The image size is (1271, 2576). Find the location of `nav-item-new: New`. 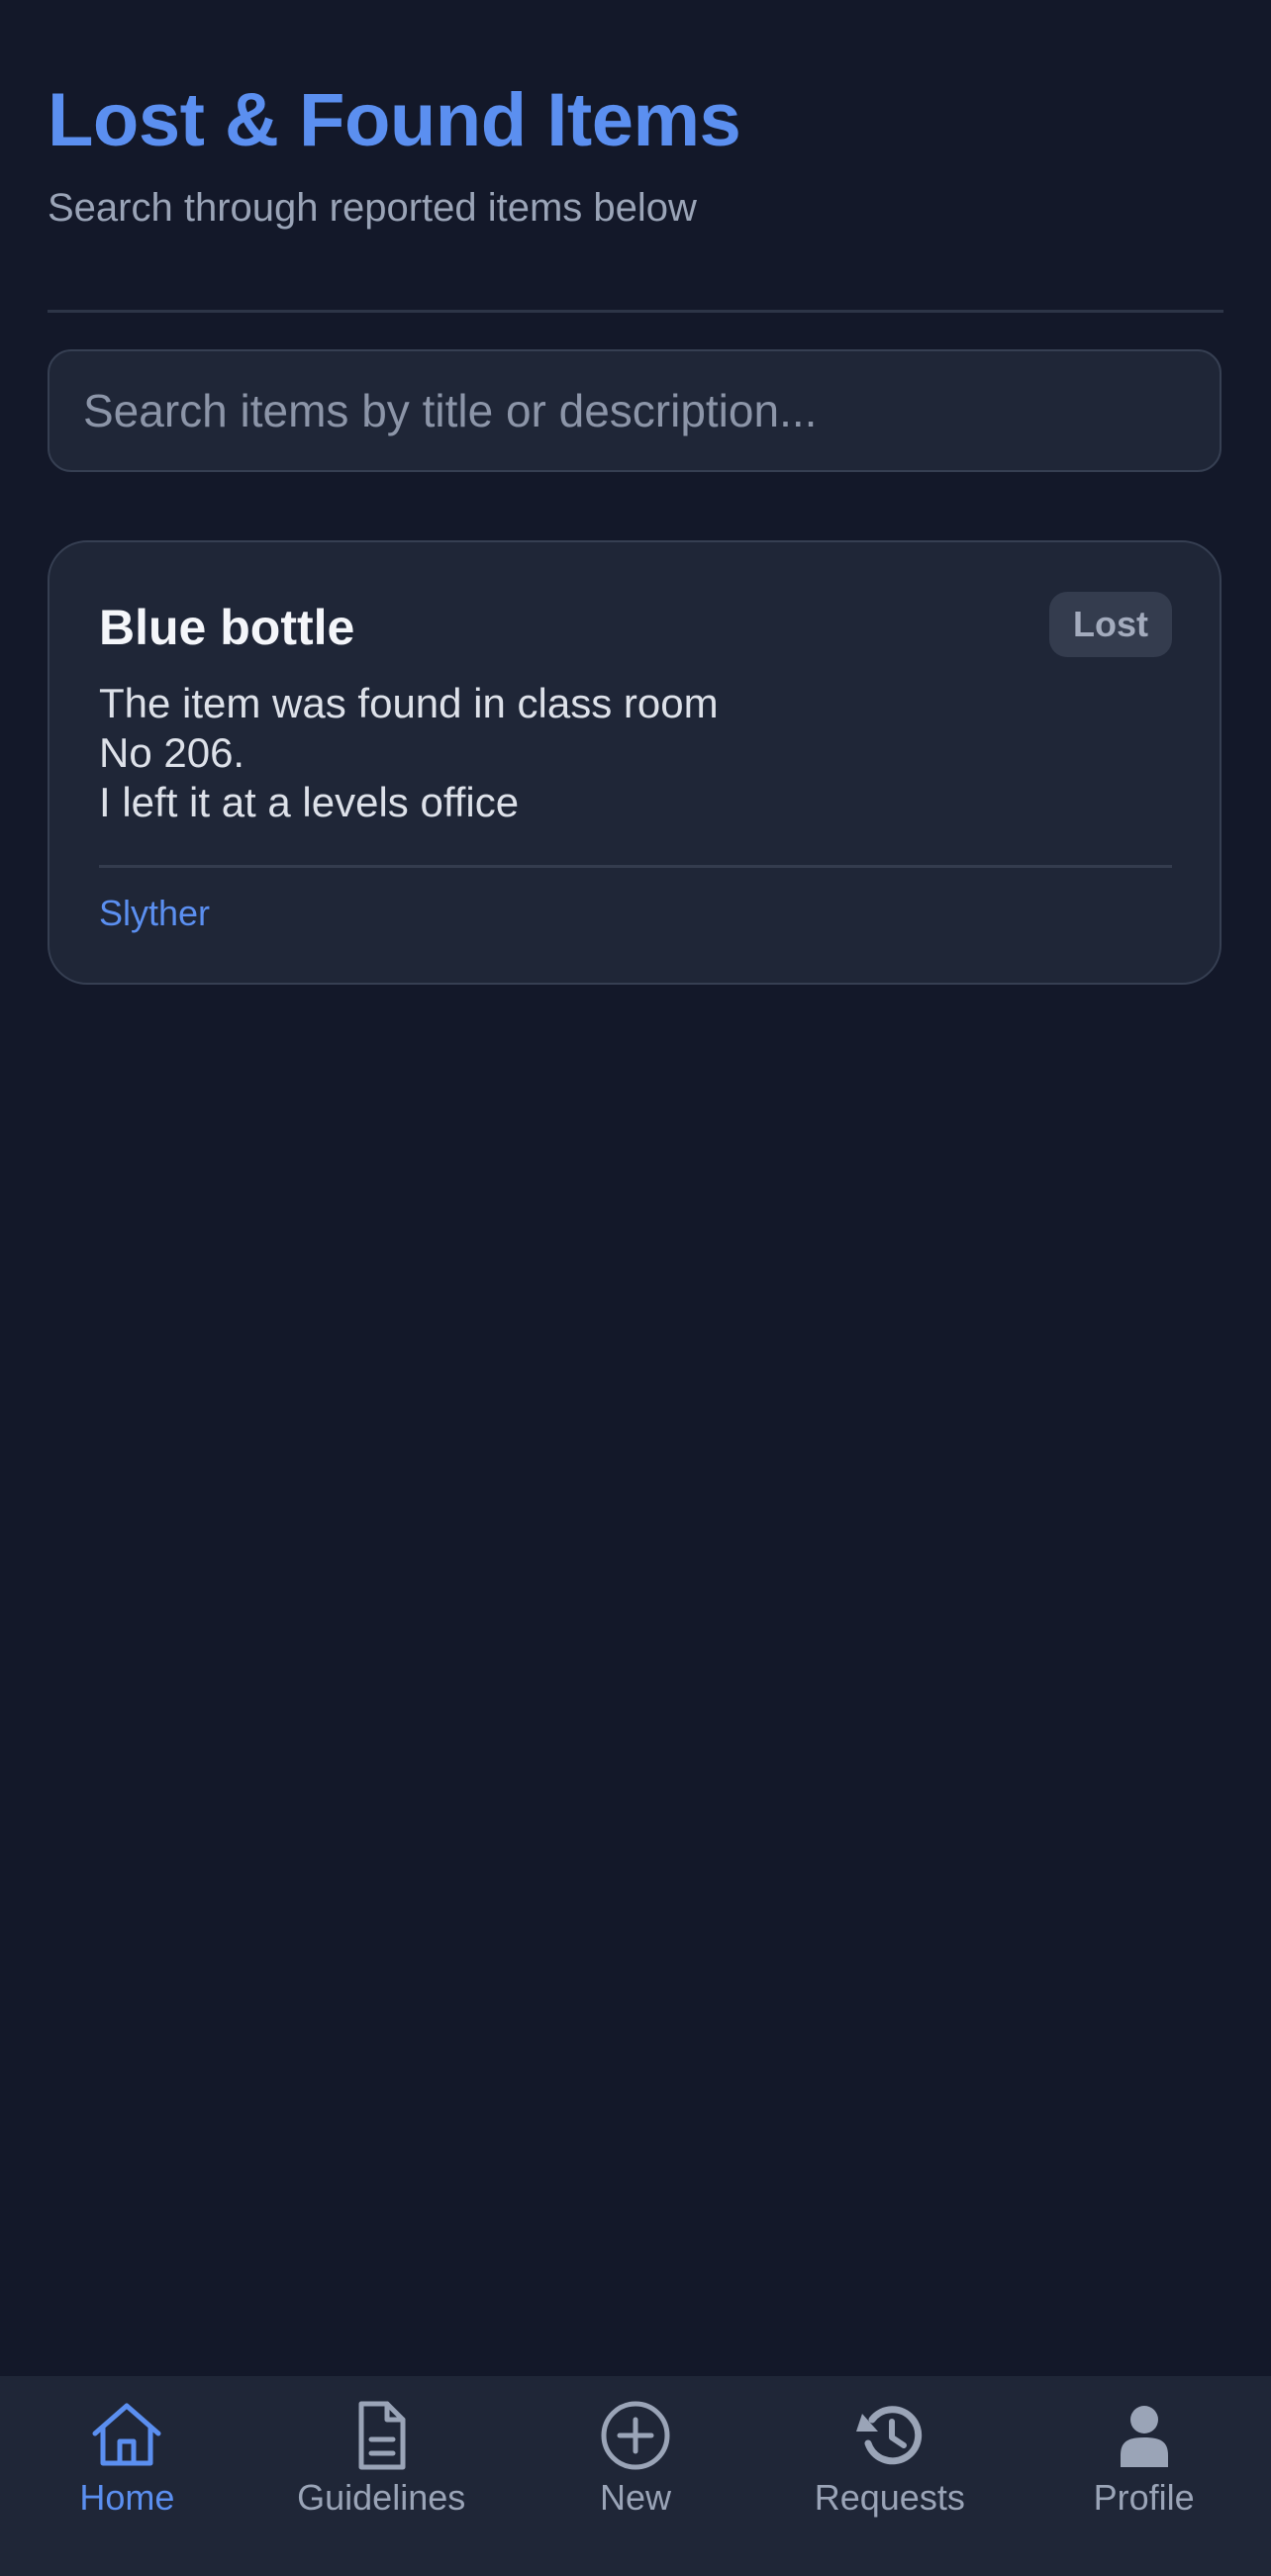

nav-item-new: New is located at coordinates (636, 2476).